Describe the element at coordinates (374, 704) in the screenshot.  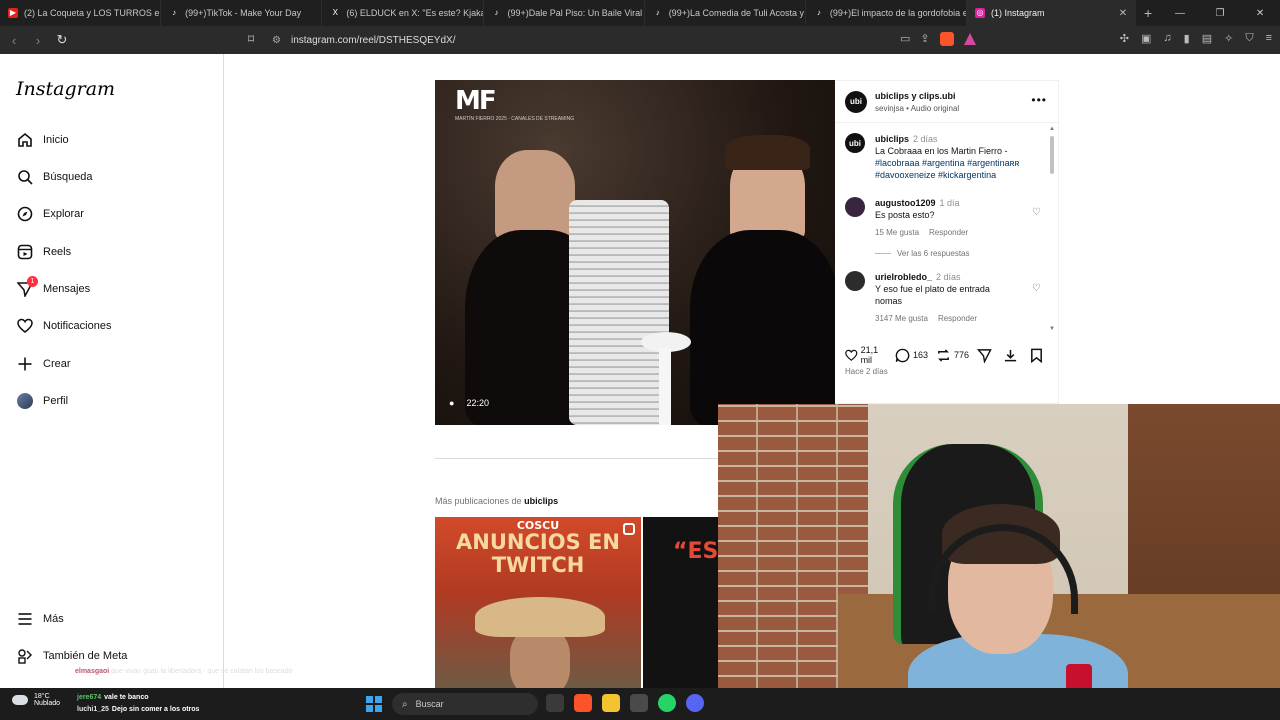
I see `windows-start-icon` at that location.